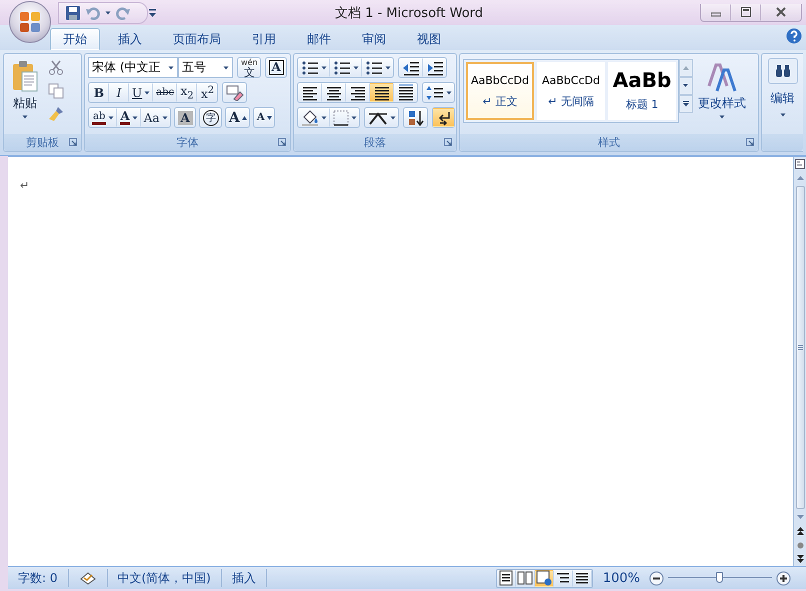  What do you see at coordinates (416, 118) in the screenshot?
I see `sort-icon` at bounding box center [416, 118].